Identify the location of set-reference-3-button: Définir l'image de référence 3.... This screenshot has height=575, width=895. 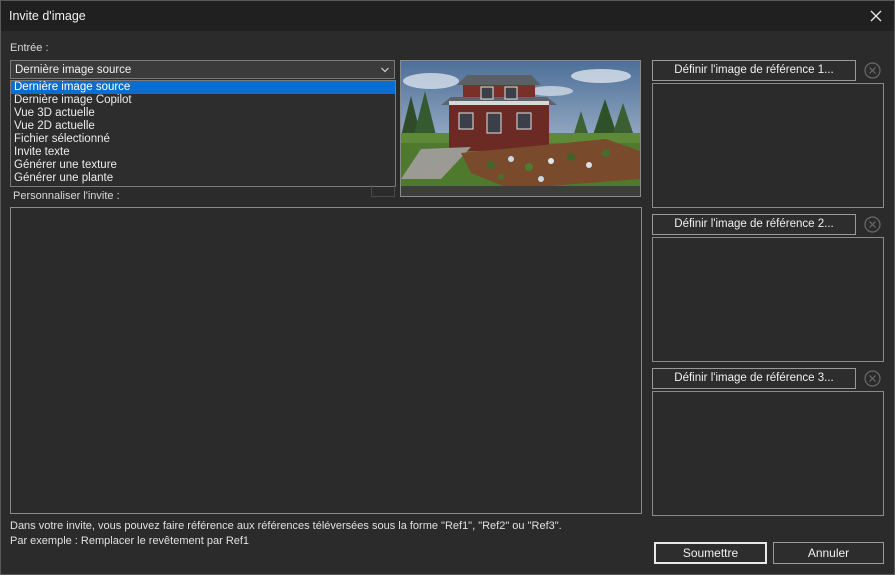
(754, 378).